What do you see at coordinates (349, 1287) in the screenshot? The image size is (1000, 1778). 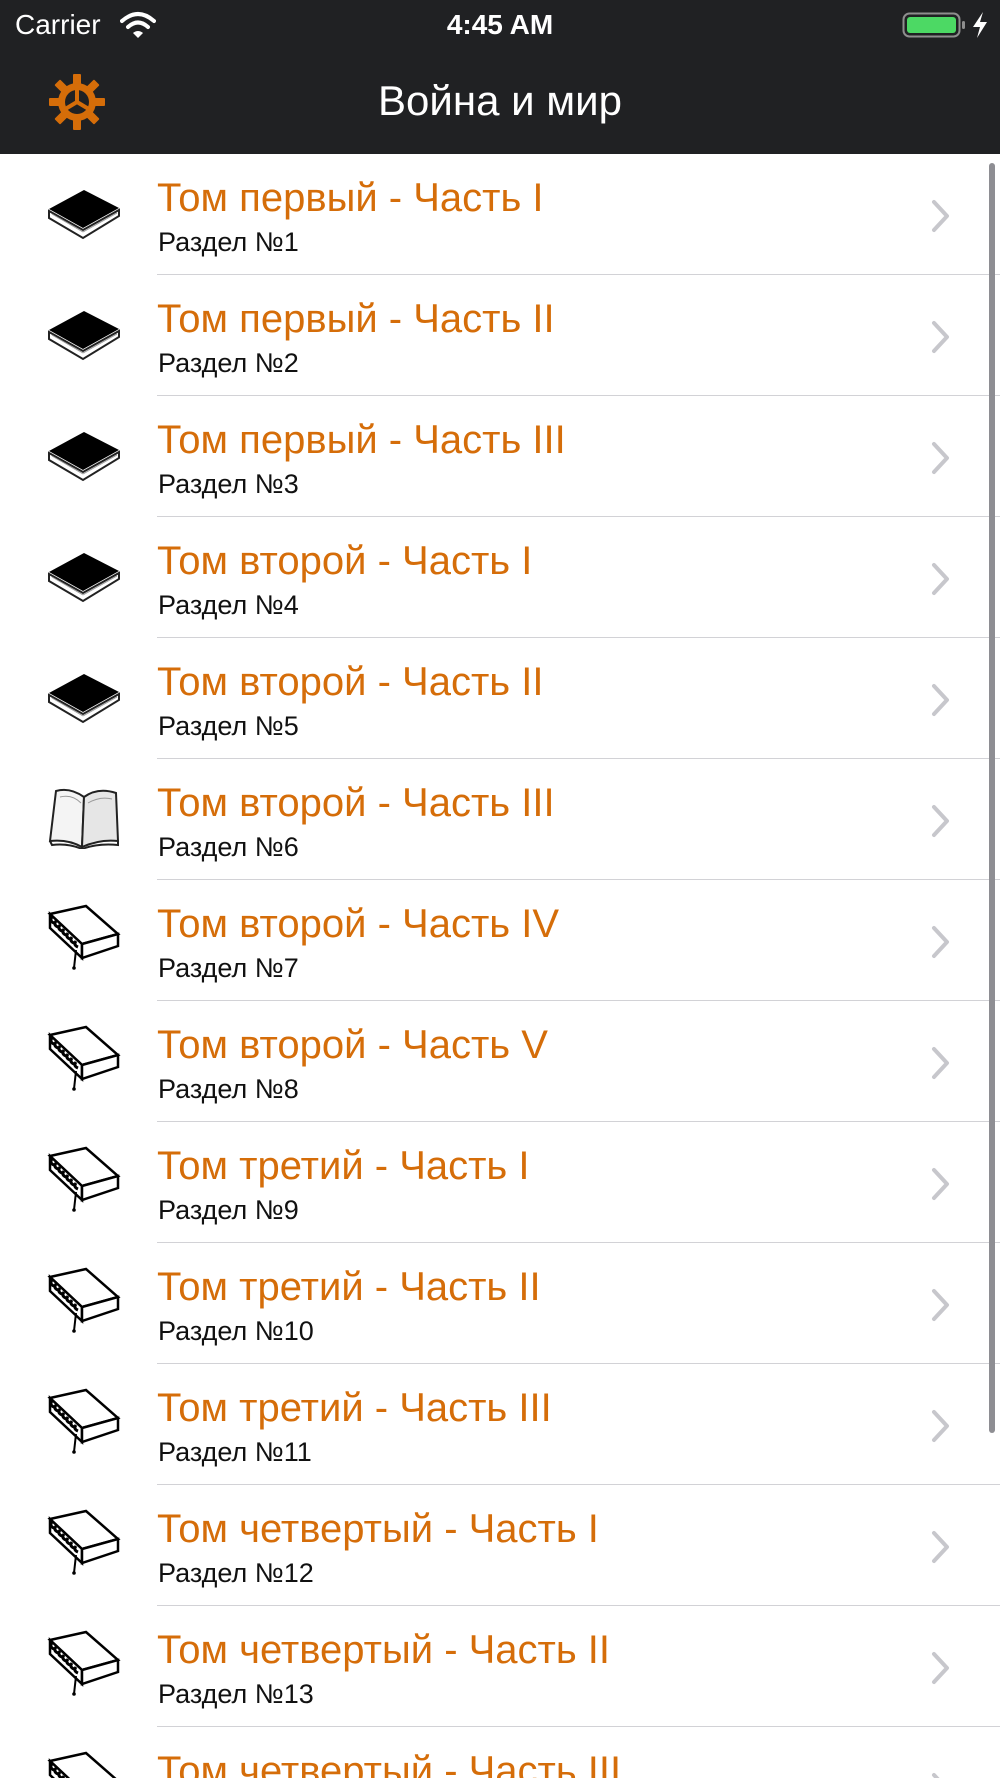 I see `chapter-title: Том третий - Часть II` at bounding box center [349, 1287].